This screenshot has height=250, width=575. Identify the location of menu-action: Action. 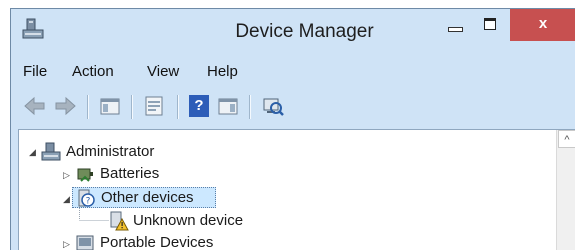
(93, 71).